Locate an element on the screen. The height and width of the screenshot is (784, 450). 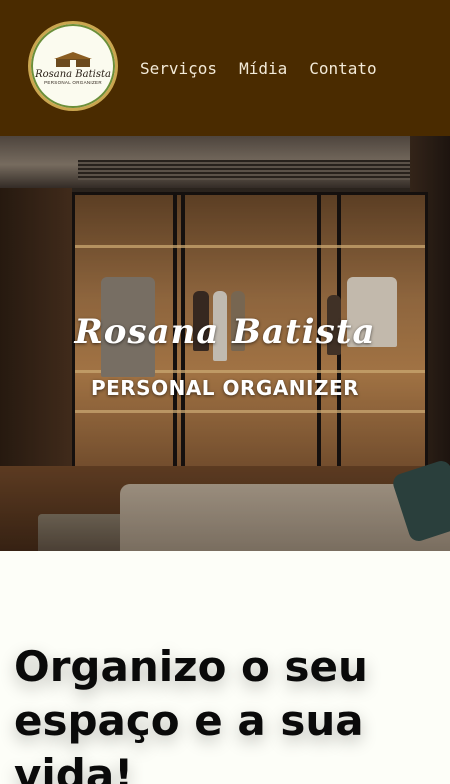
nav-item-servicos: Serviços is located at coordinates (178, 69).